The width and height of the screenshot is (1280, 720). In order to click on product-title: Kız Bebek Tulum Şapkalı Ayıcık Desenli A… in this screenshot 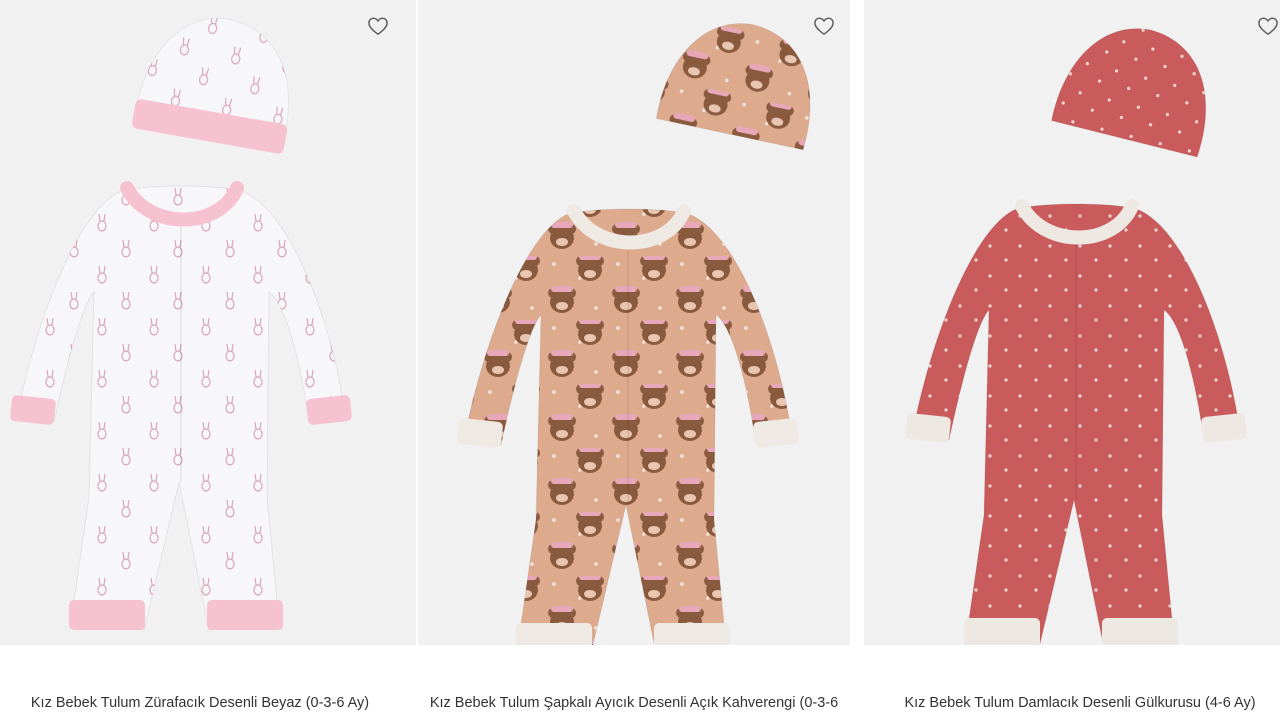, I will do `click(634, 705)`.